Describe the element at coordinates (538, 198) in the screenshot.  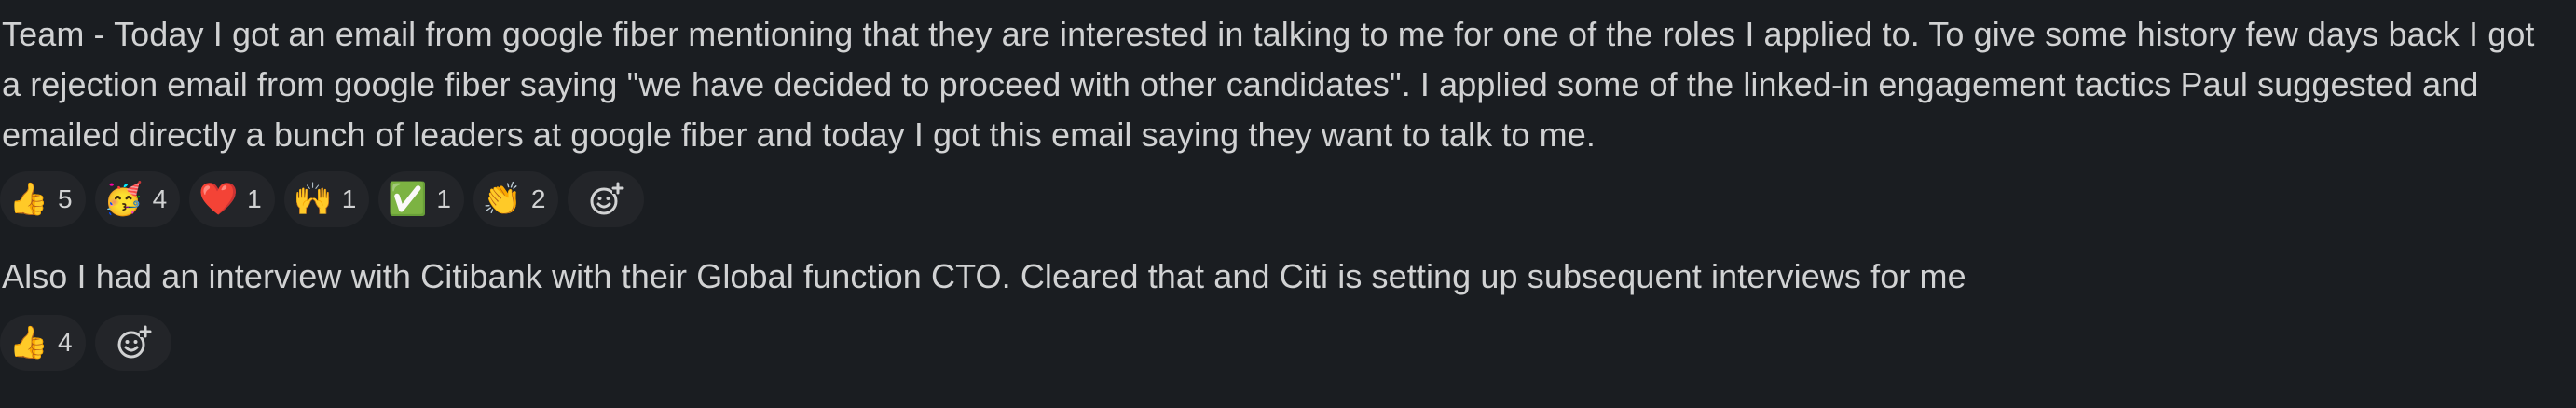
I see `reaction-count: 2` at that location.